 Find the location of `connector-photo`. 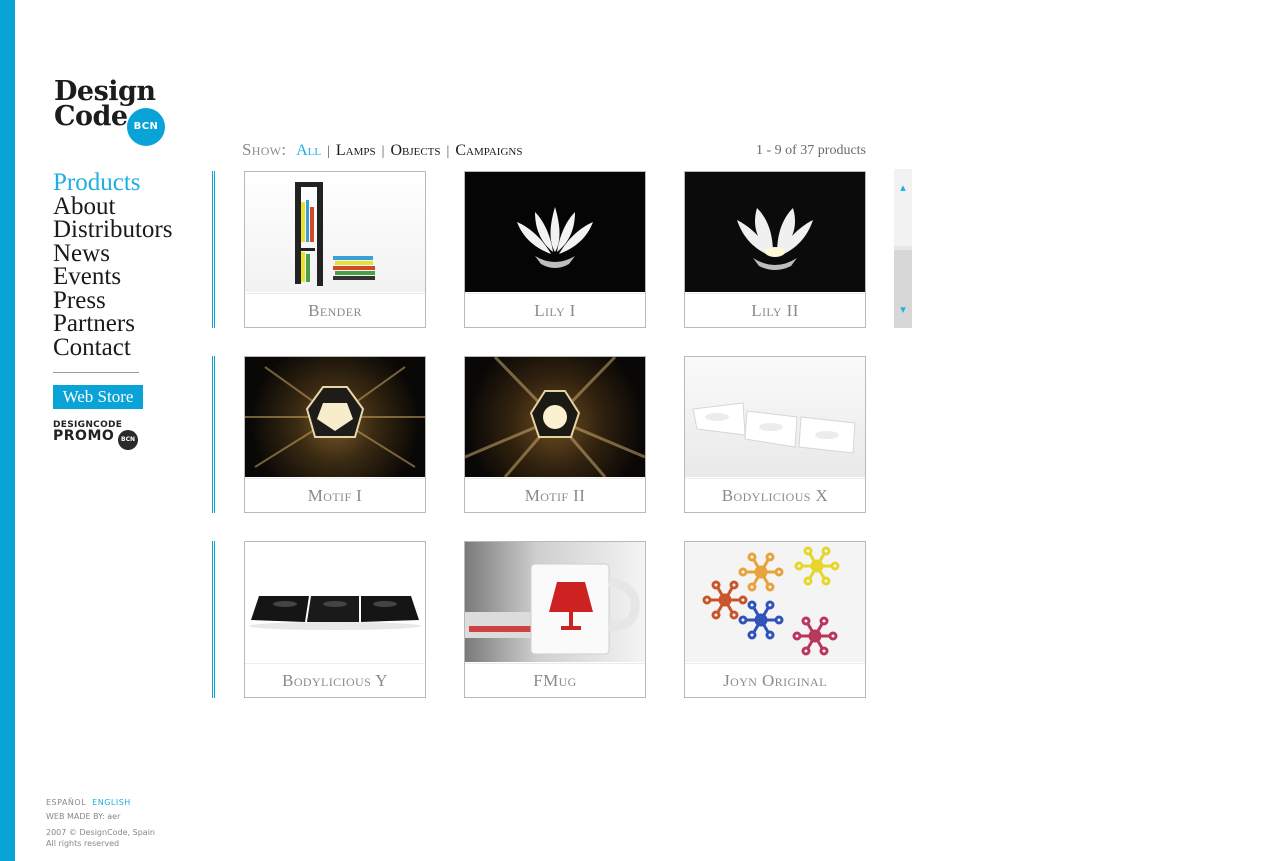

connector-photo is located at coordinates (775, 602).